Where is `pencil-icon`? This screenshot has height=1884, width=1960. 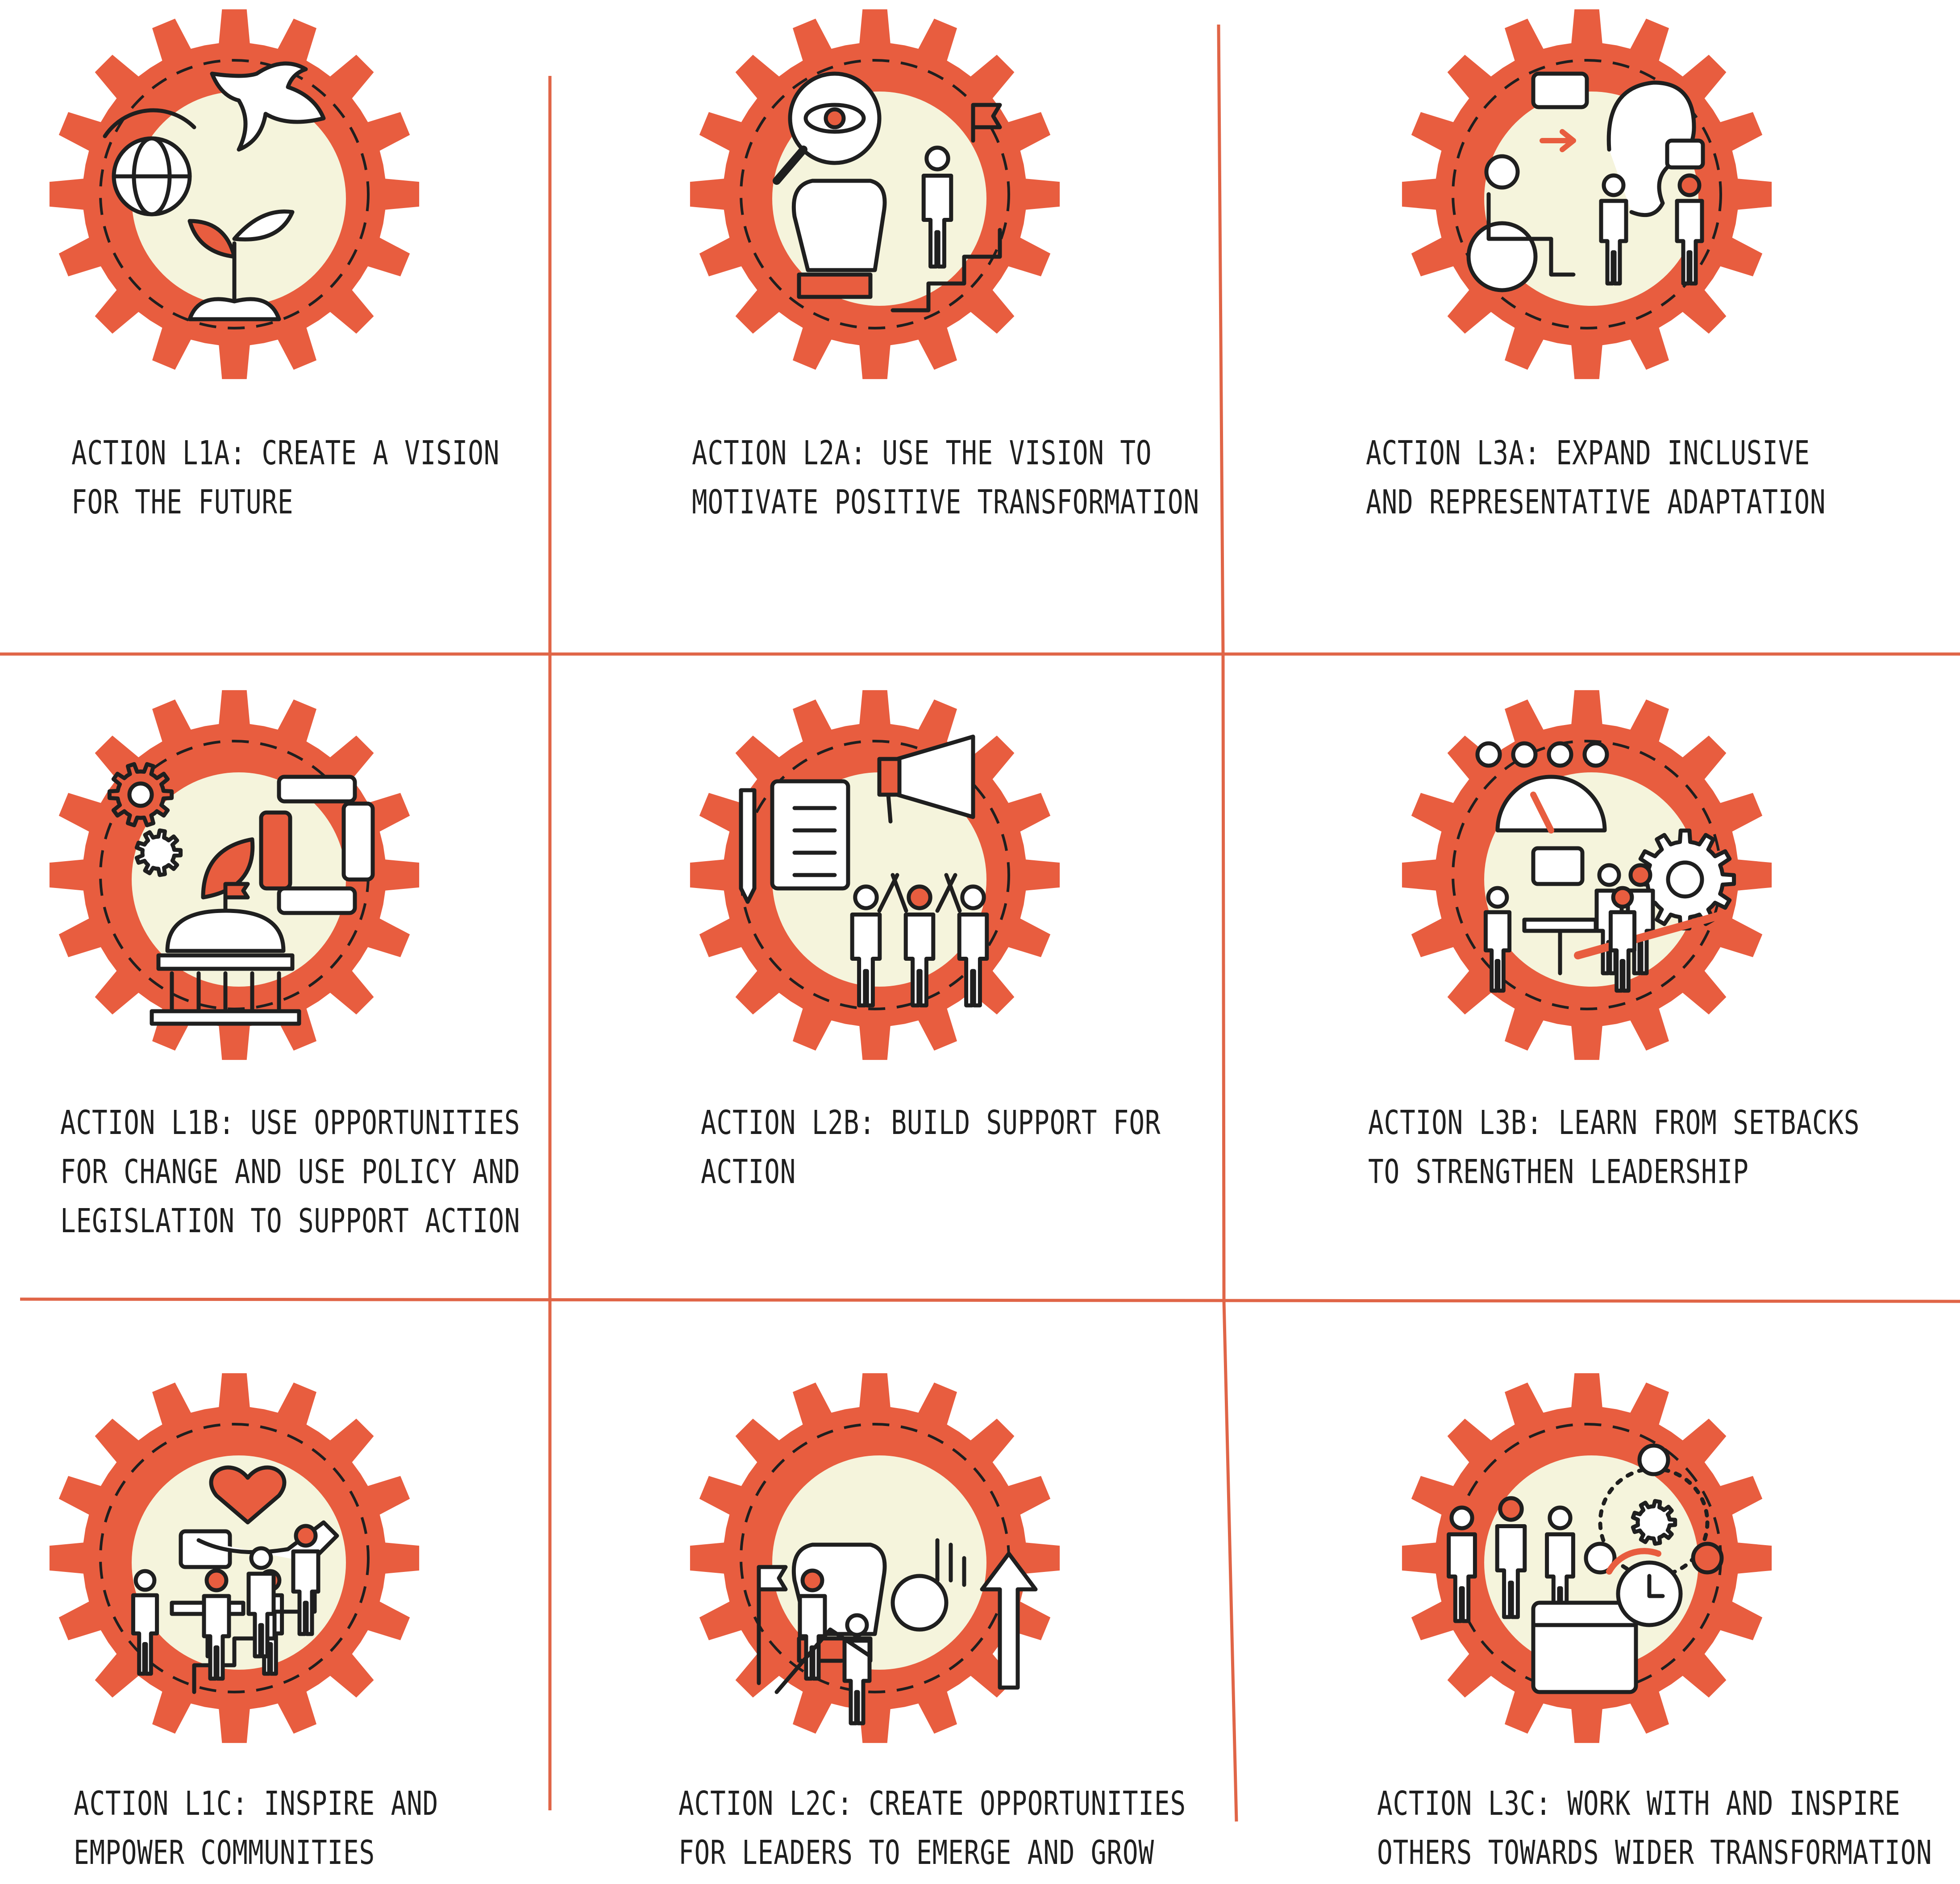
pencil-icon is located at coordinates (748, 846).